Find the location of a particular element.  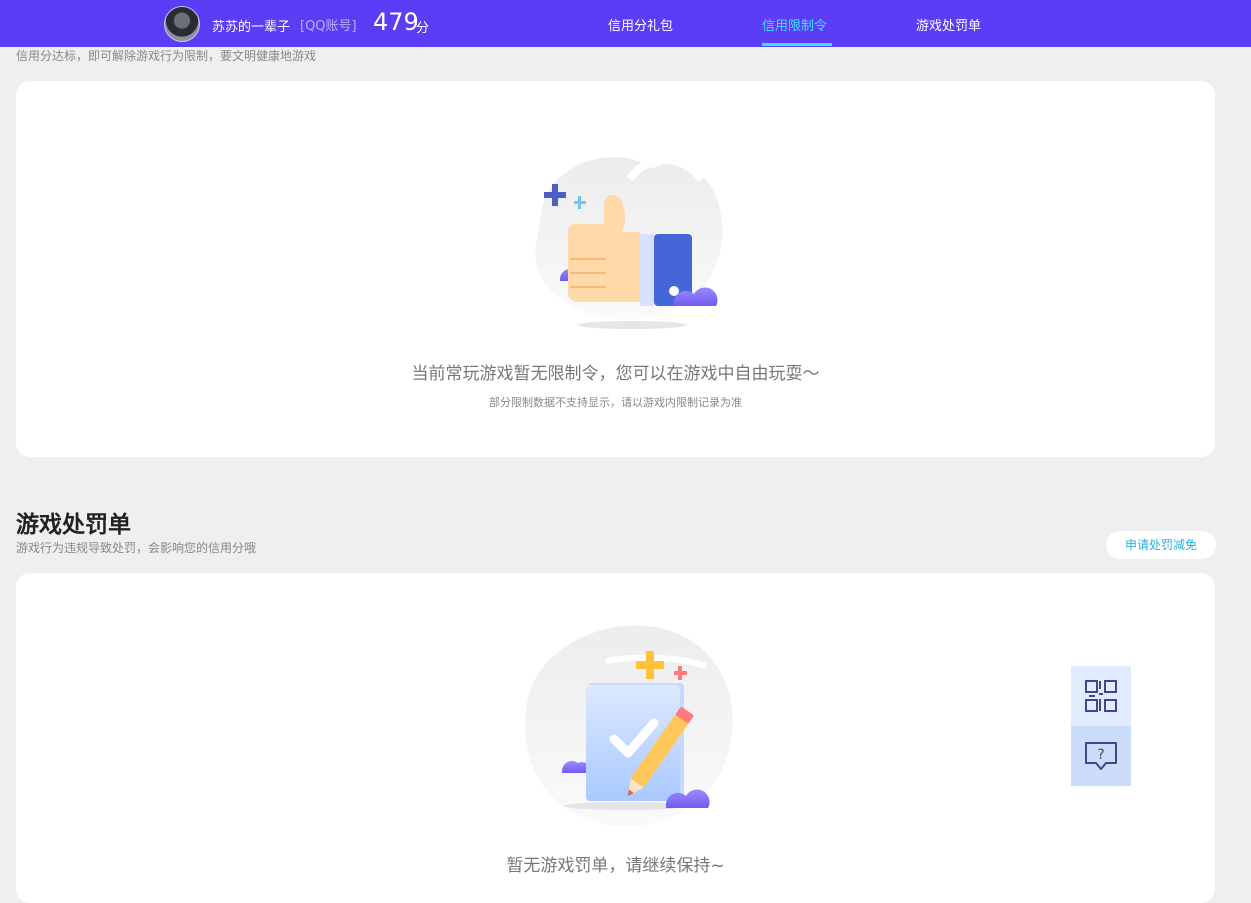

help-chat-icon: ? is located at coordinates (1101, 756).